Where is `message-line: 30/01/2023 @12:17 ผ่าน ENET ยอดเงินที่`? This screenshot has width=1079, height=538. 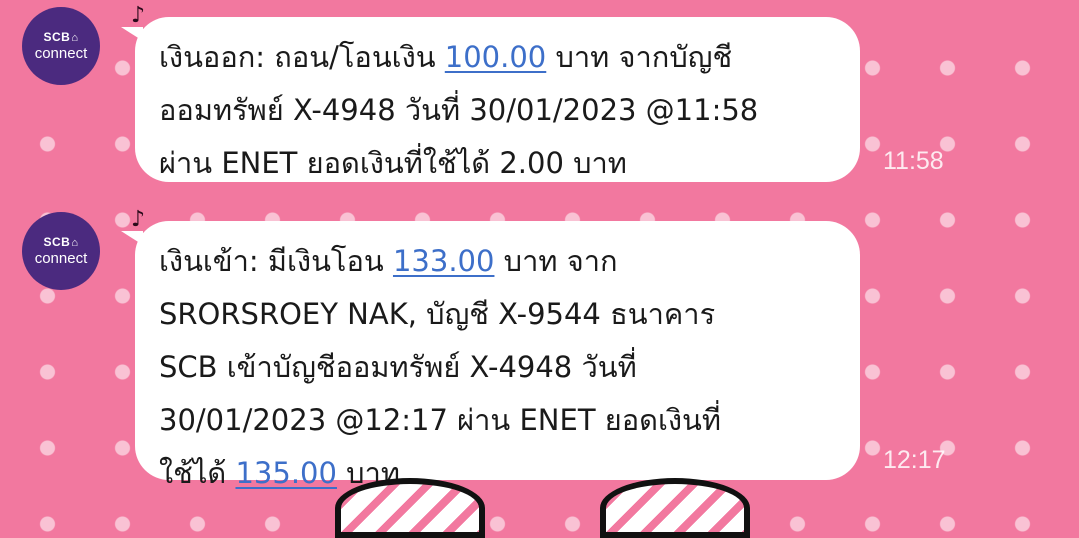 message-line: 30/01/2023 @12:17 ผ่าน ENET ยอดเงินที่ is located at coordinates (497, 420).